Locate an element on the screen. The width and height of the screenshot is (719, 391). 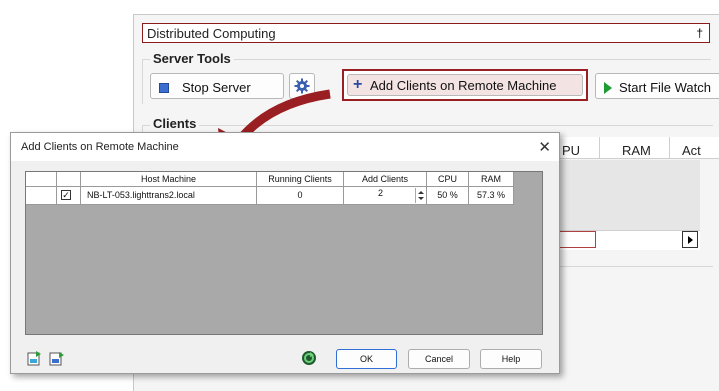
host-checkbox-cell: ✓ is located at coordinates (69, 196).